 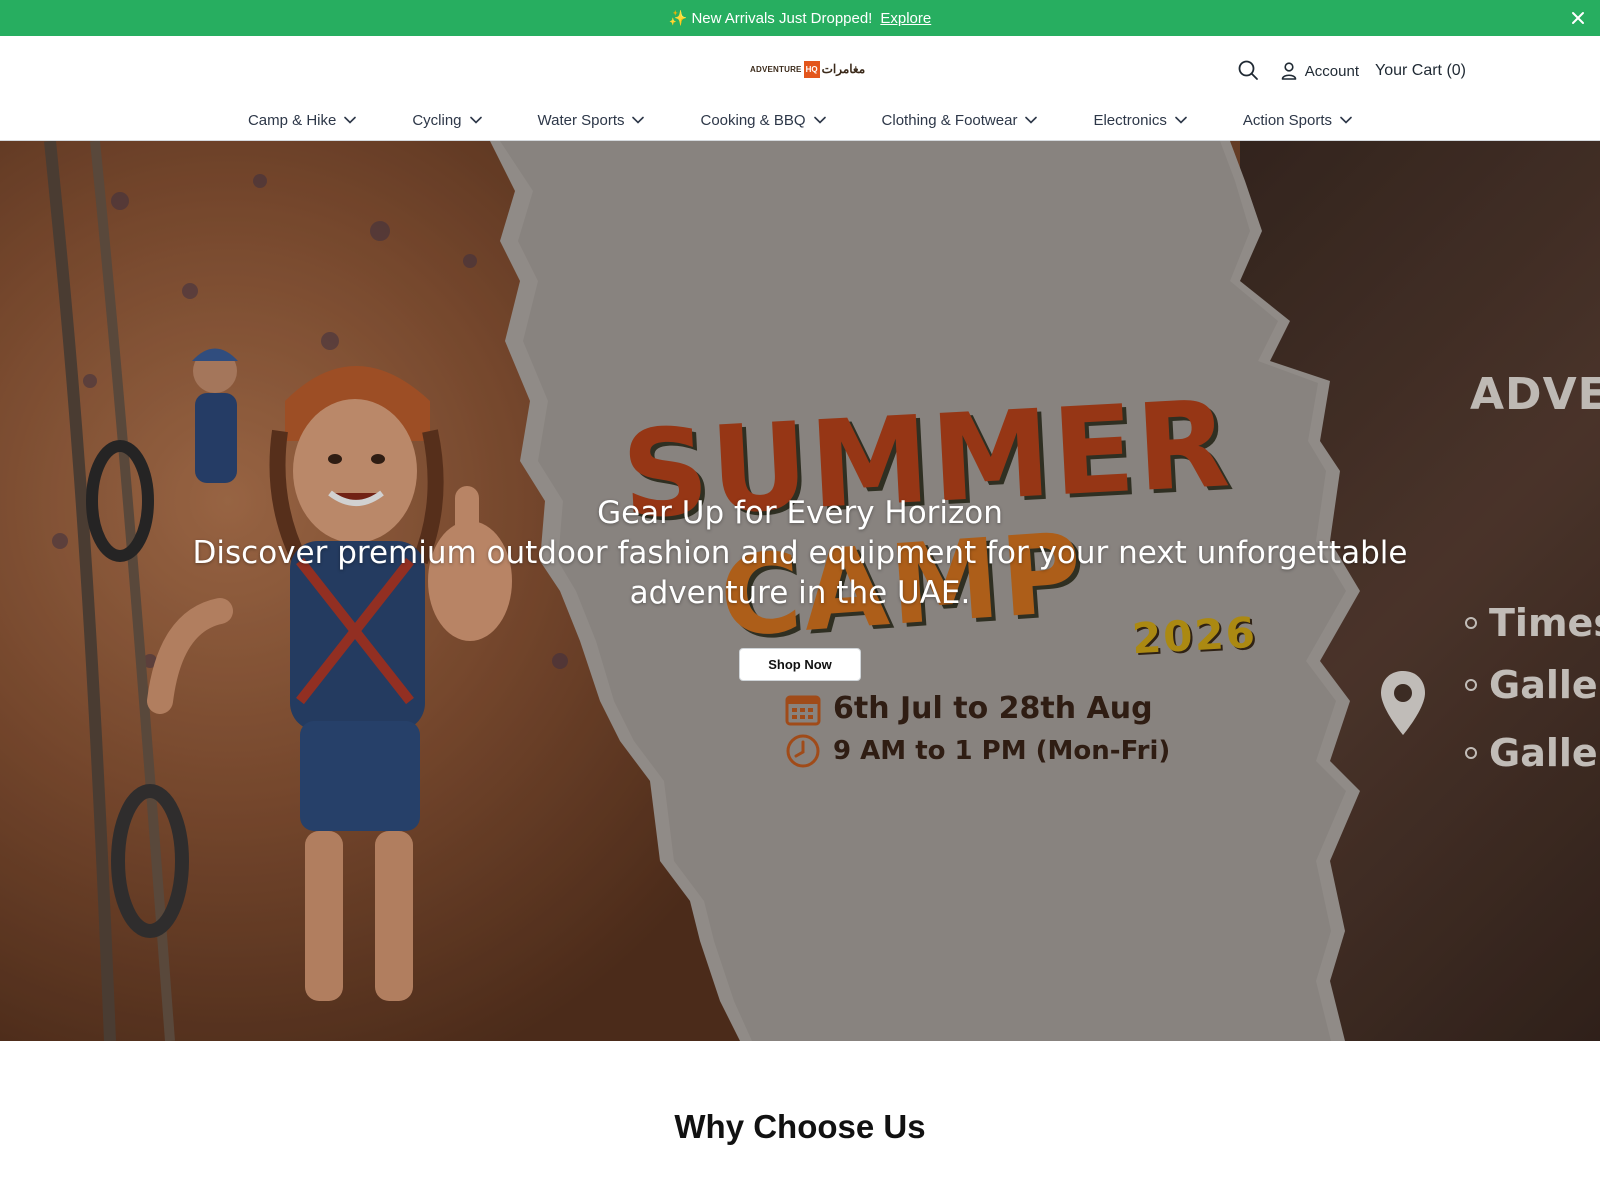 What do you see at coordinates (581, 120) in the screenshot?
I see `nav-item-label: Water Sports` at bounding box center [581, 120].